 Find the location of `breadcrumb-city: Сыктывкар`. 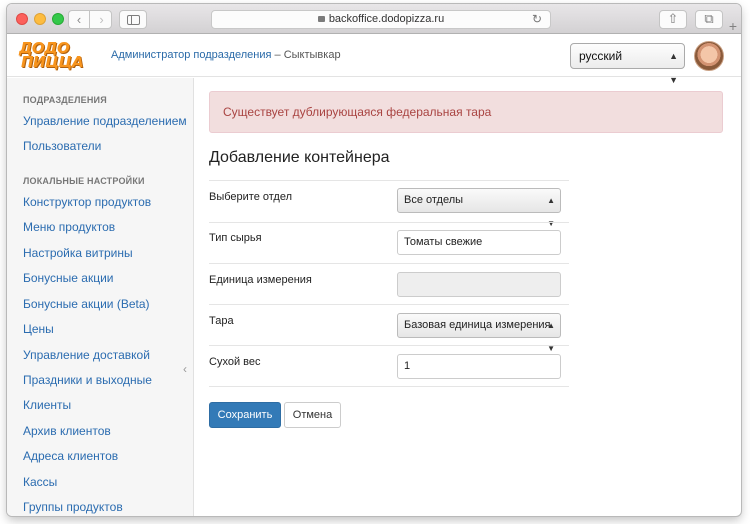

breadcrumb-city: Сыктывкар is located at coordinates (312, 55).